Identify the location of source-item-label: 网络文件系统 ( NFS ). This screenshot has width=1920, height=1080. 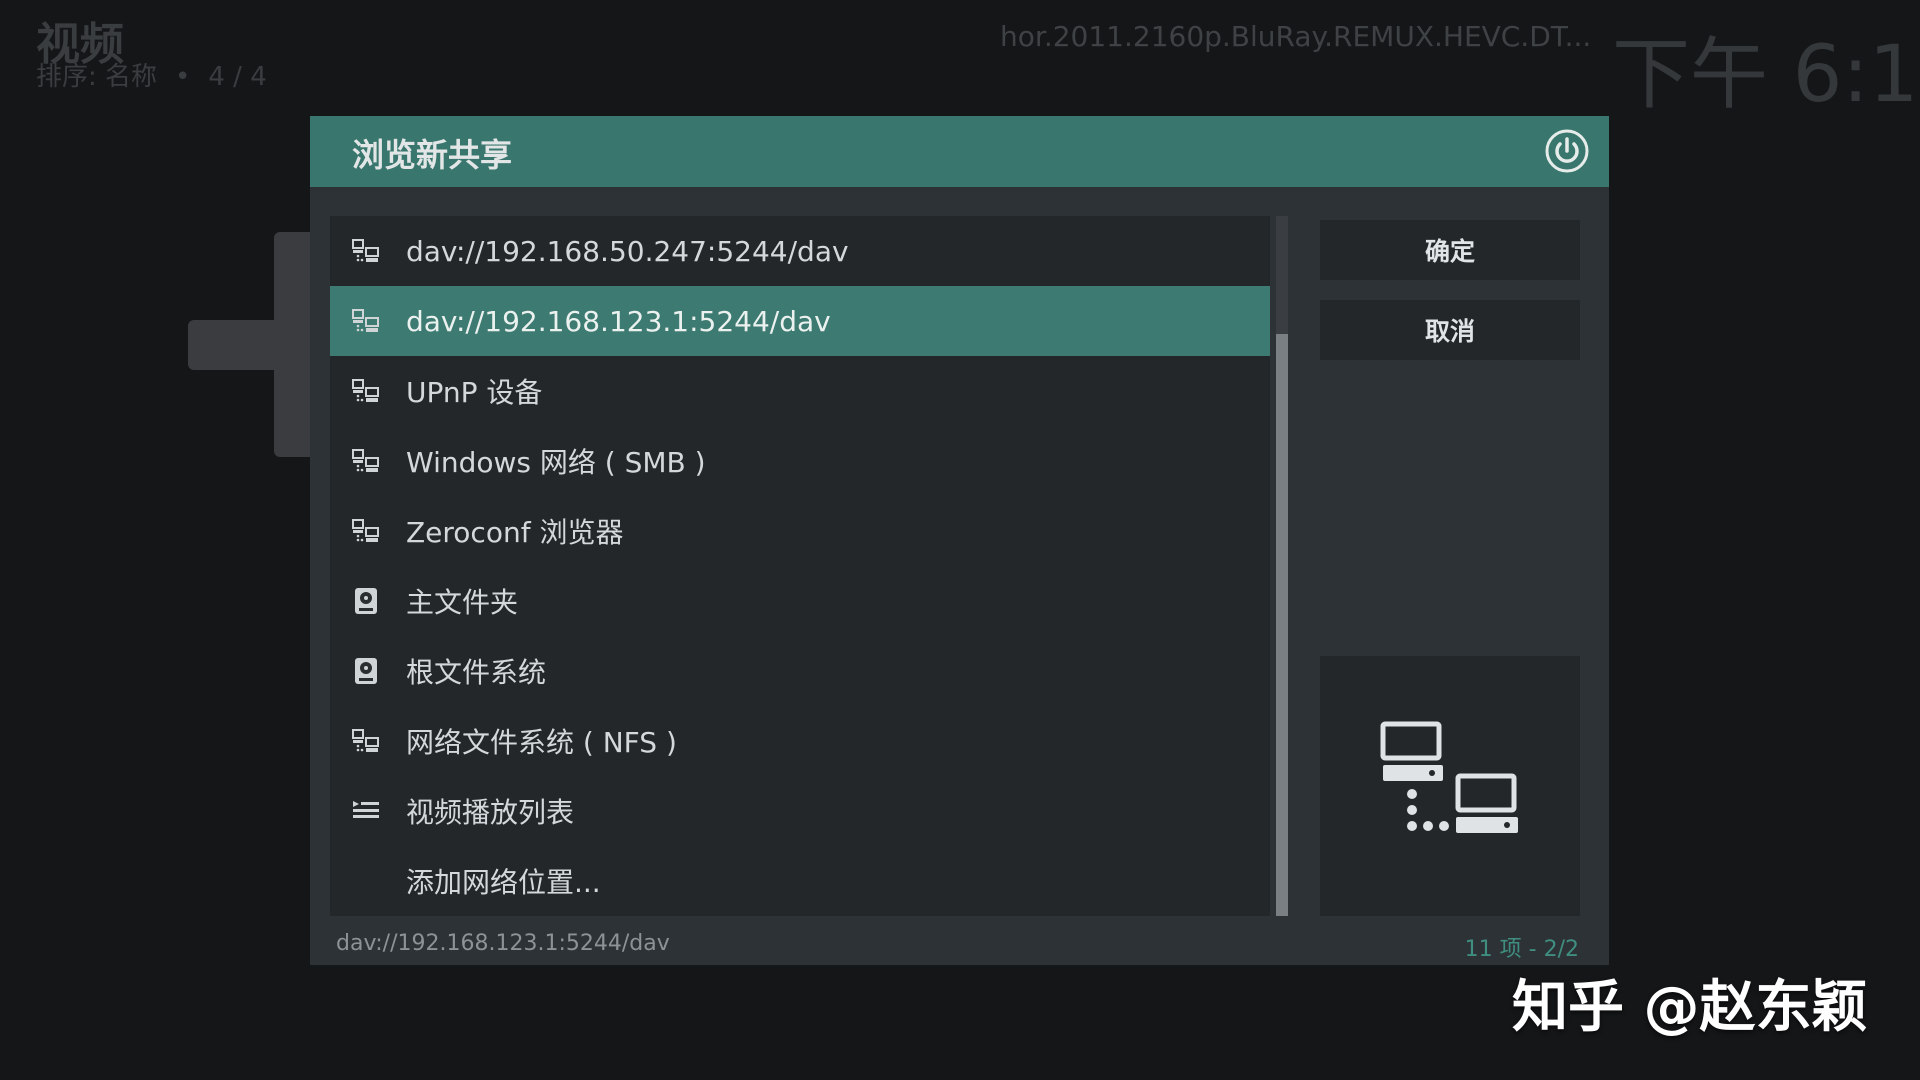
(541, 742).